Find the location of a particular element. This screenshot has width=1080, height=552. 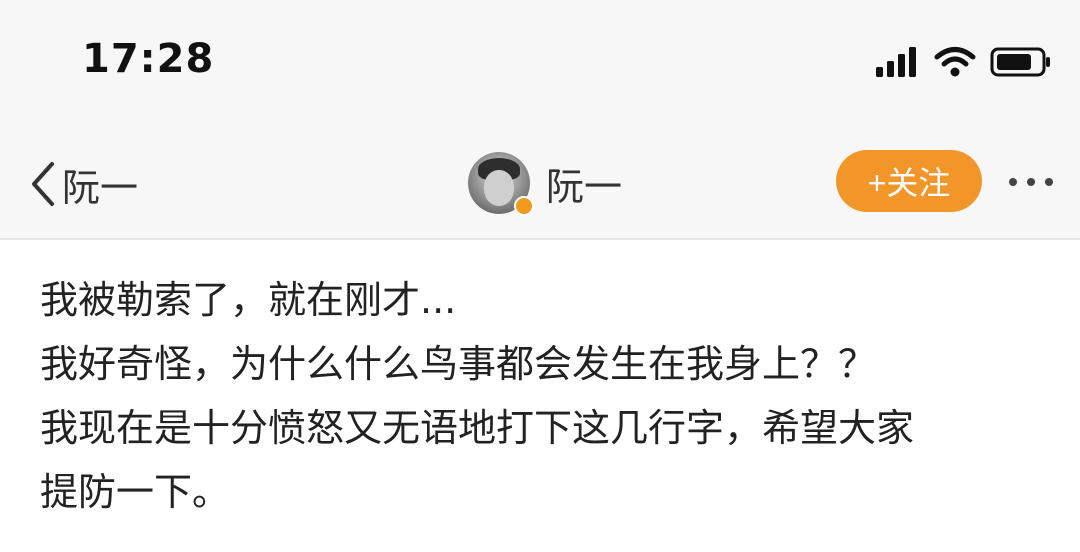

verified-badge-icon is located at coordinates (524, 206).